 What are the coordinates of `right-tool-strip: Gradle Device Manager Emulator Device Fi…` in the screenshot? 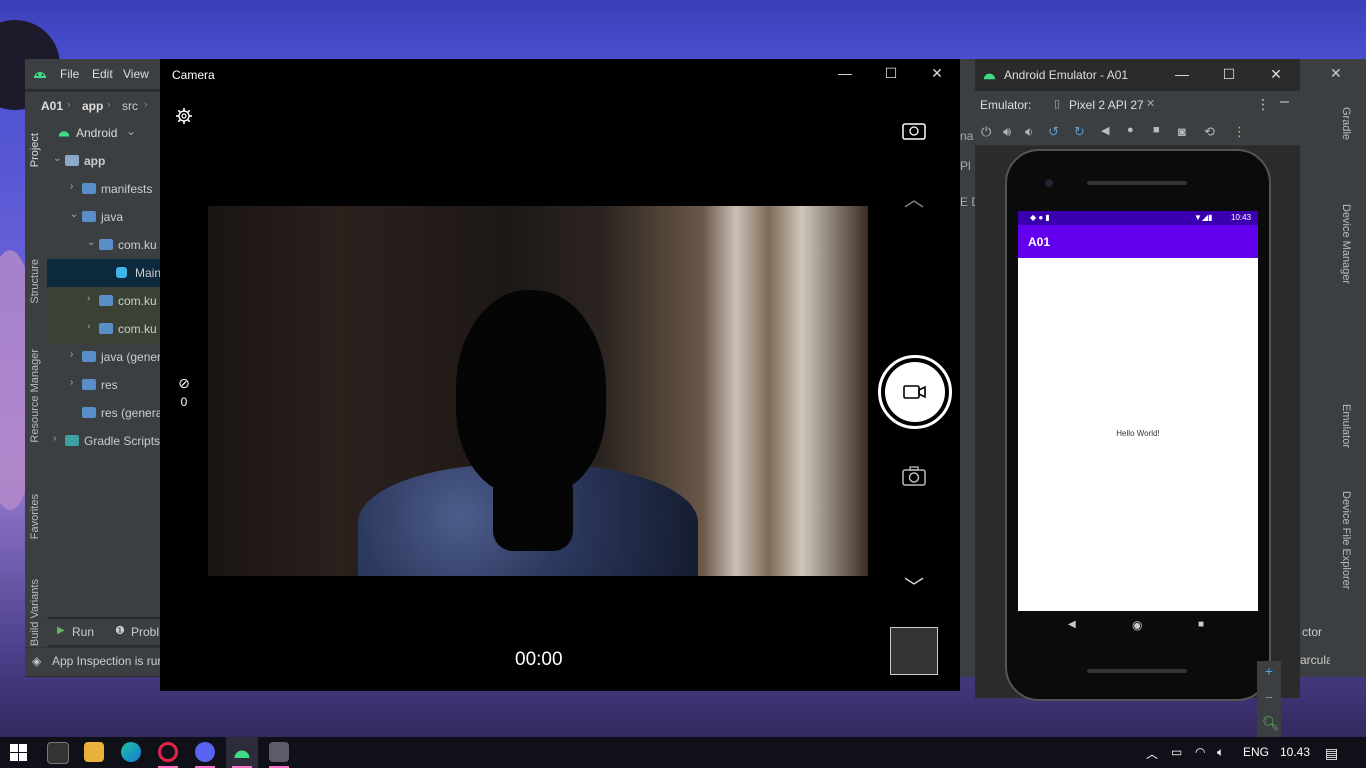 It's located at (1348, 383).